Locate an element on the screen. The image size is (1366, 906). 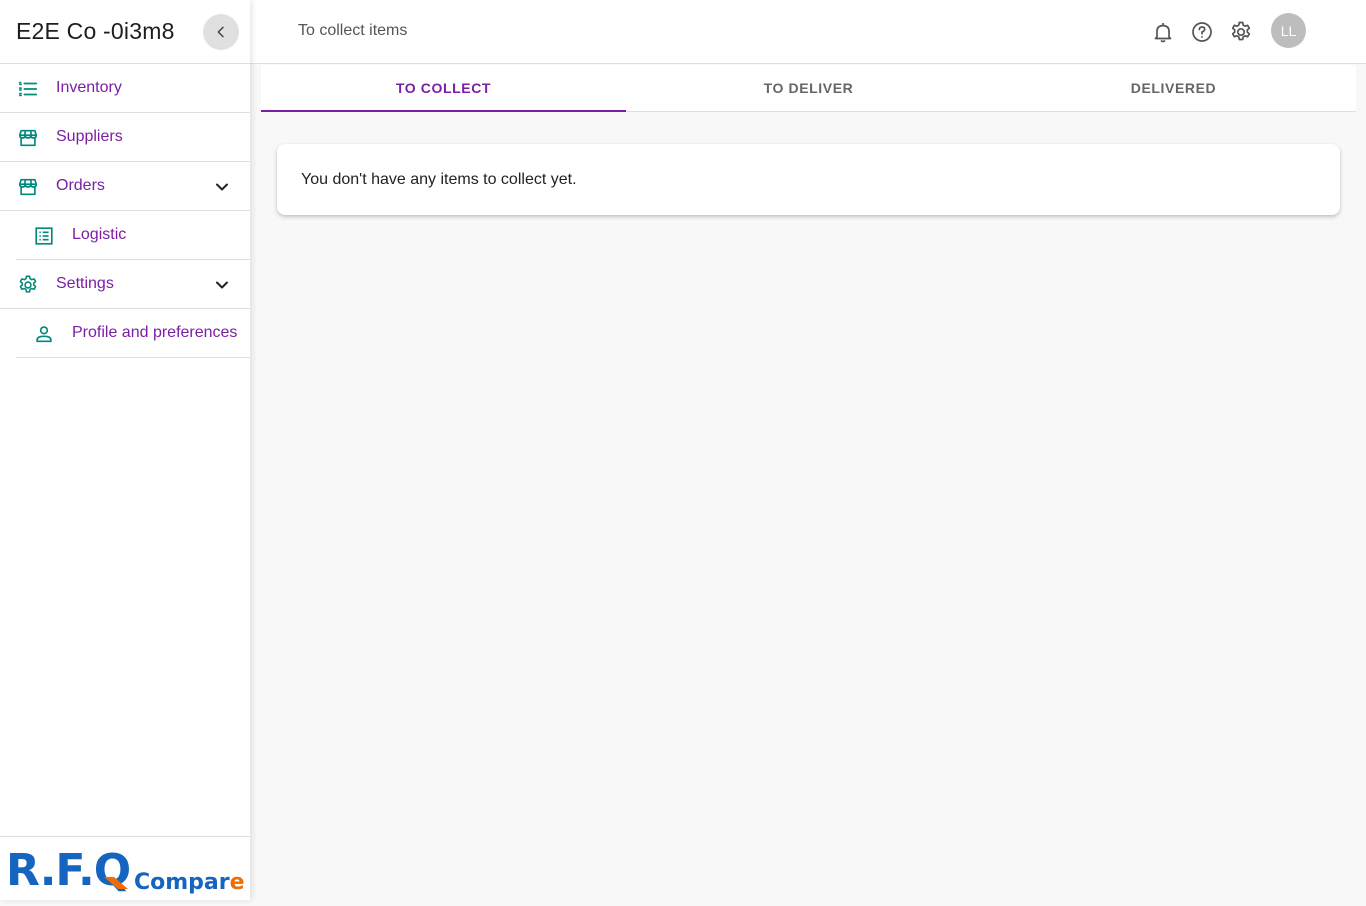
svg-text: R.F.Q is located at coordinates (68, 870).